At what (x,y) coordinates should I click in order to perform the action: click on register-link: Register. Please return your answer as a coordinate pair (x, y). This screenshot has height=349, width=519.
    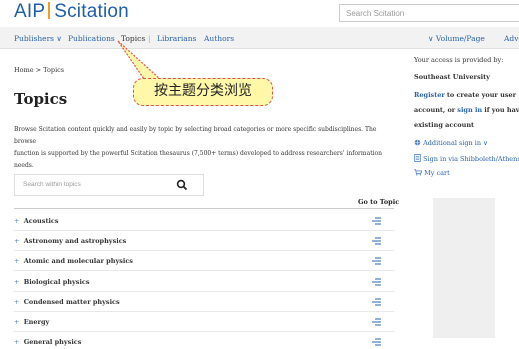
    Looking at the image, I should click on (429, 95).